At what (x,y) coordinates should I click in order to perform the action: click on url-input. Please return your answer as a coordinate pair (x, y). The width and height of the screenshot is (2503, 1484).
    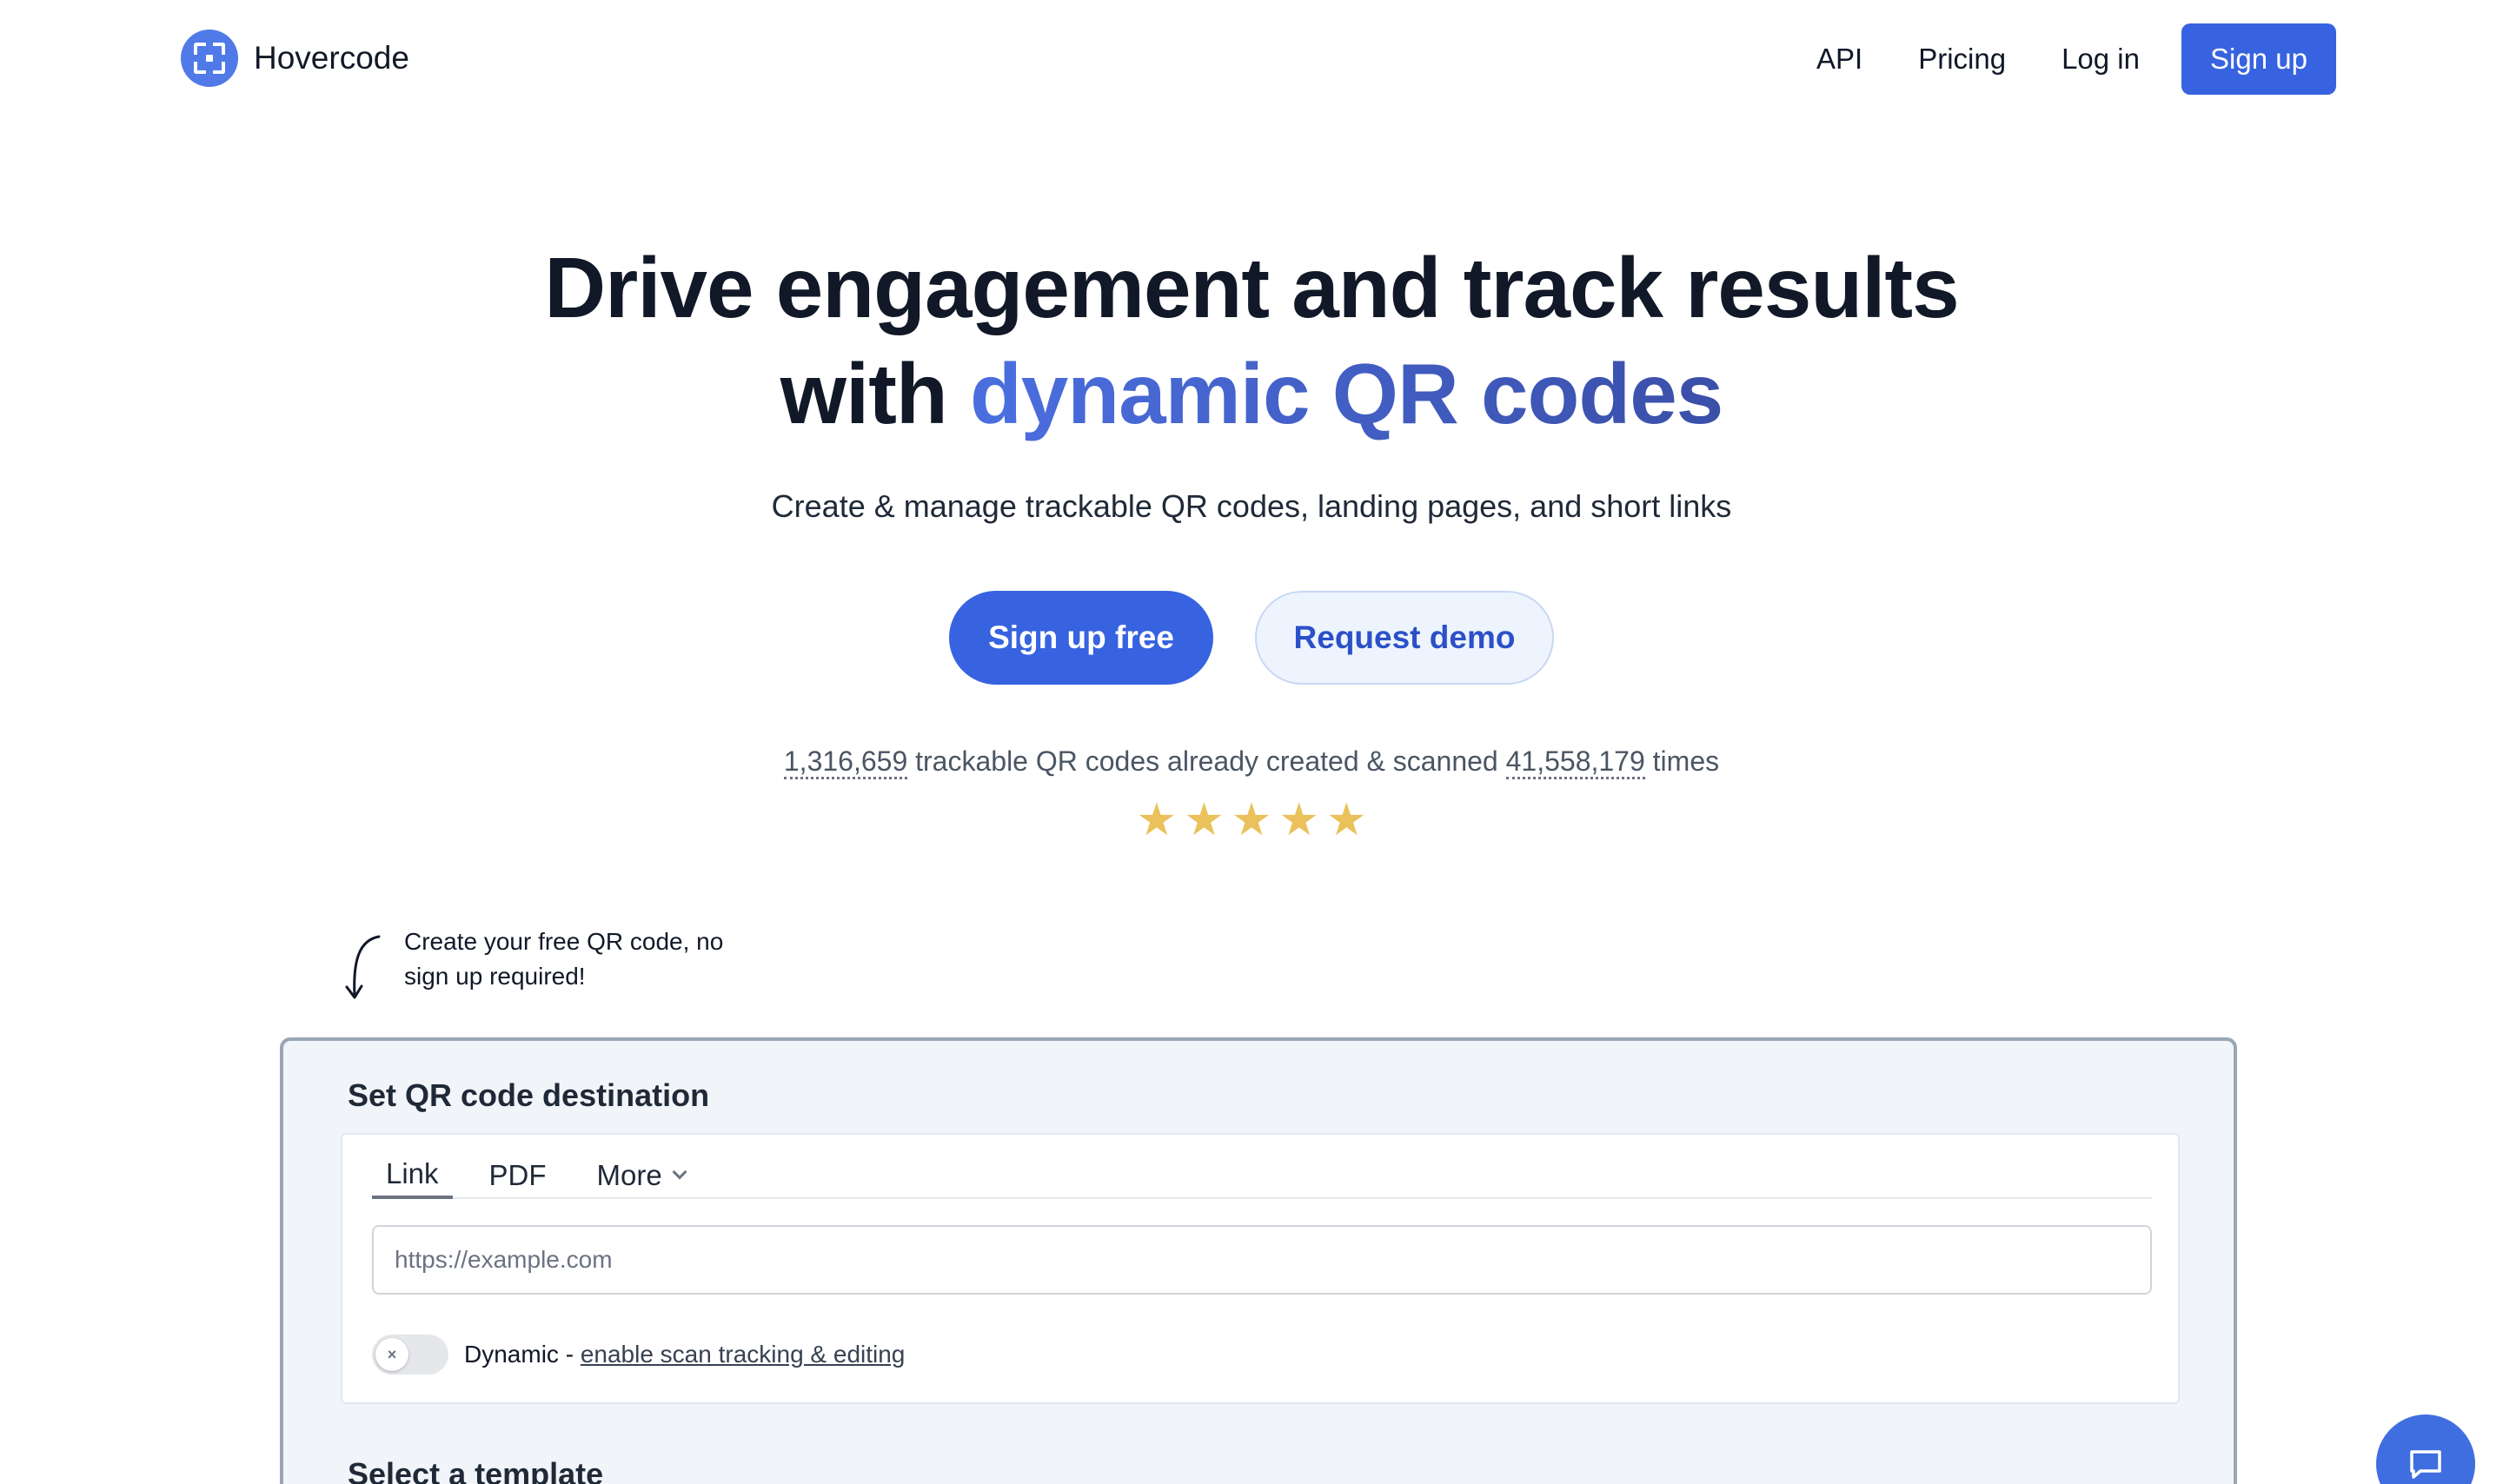
    Looking at the image, I should click on (1262, 1260).